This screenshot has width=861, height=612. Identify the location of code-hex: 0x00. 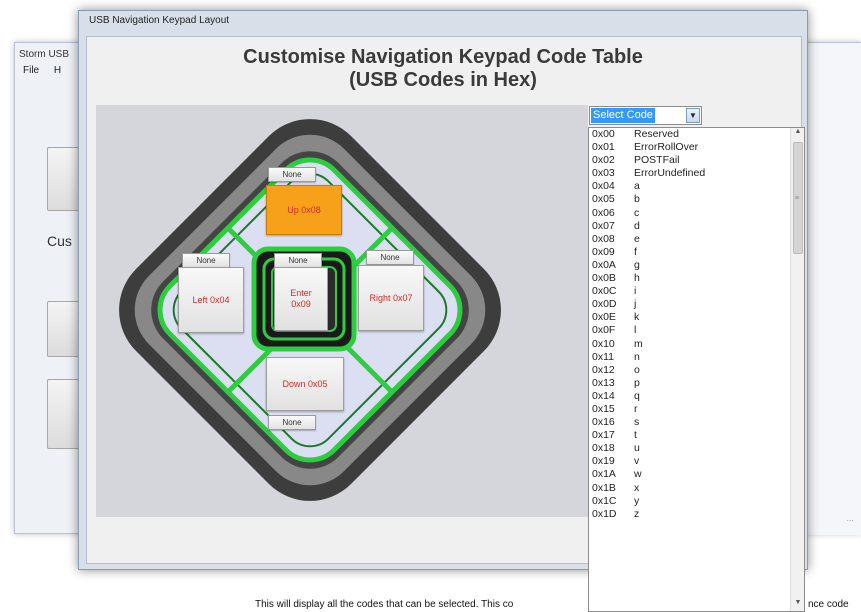
(603, 134).